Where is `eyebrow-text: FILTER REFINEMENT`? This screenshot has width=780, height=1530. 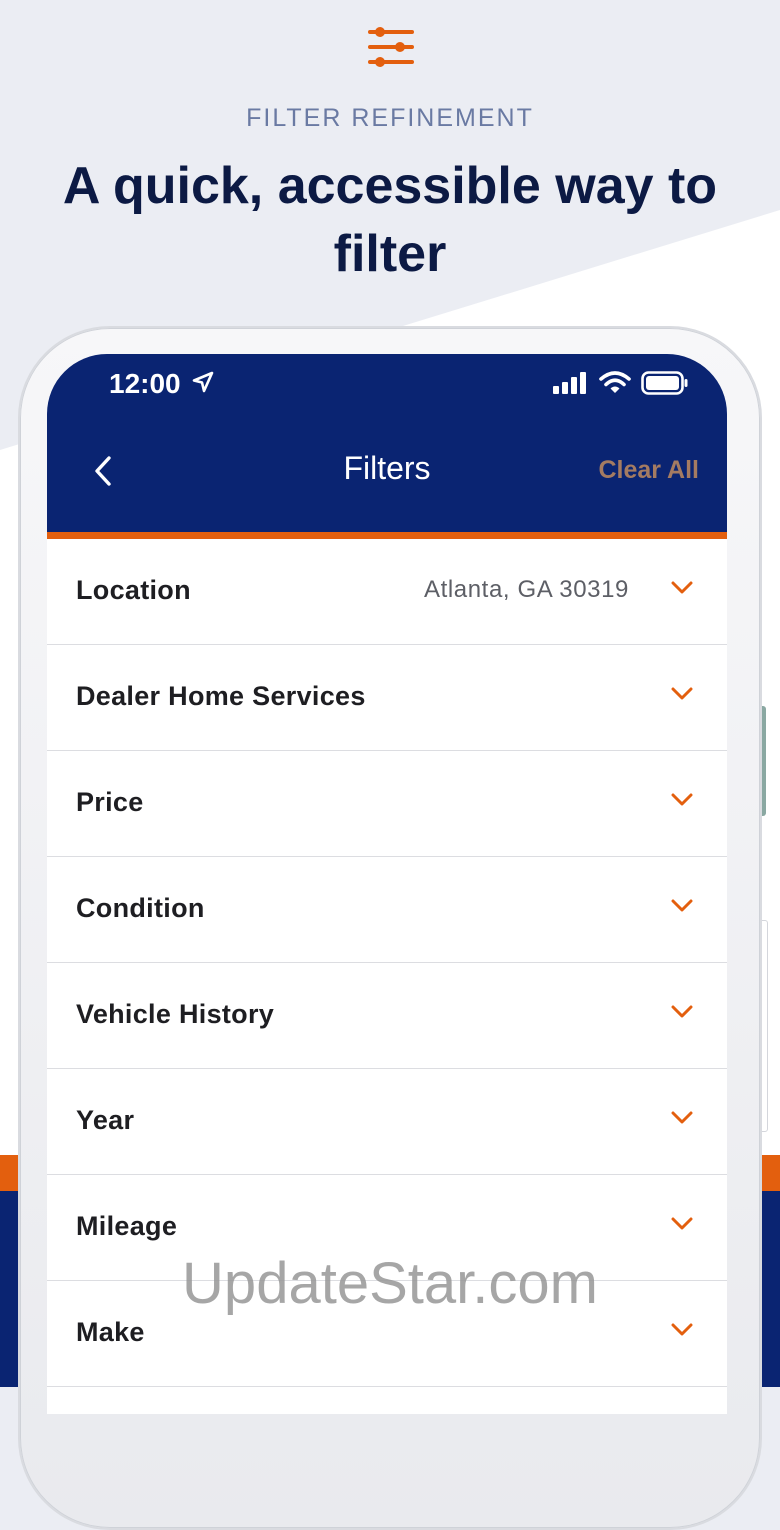
eyebrow-text: FILTER REFINEMENT is located at coordinates (390, 118).